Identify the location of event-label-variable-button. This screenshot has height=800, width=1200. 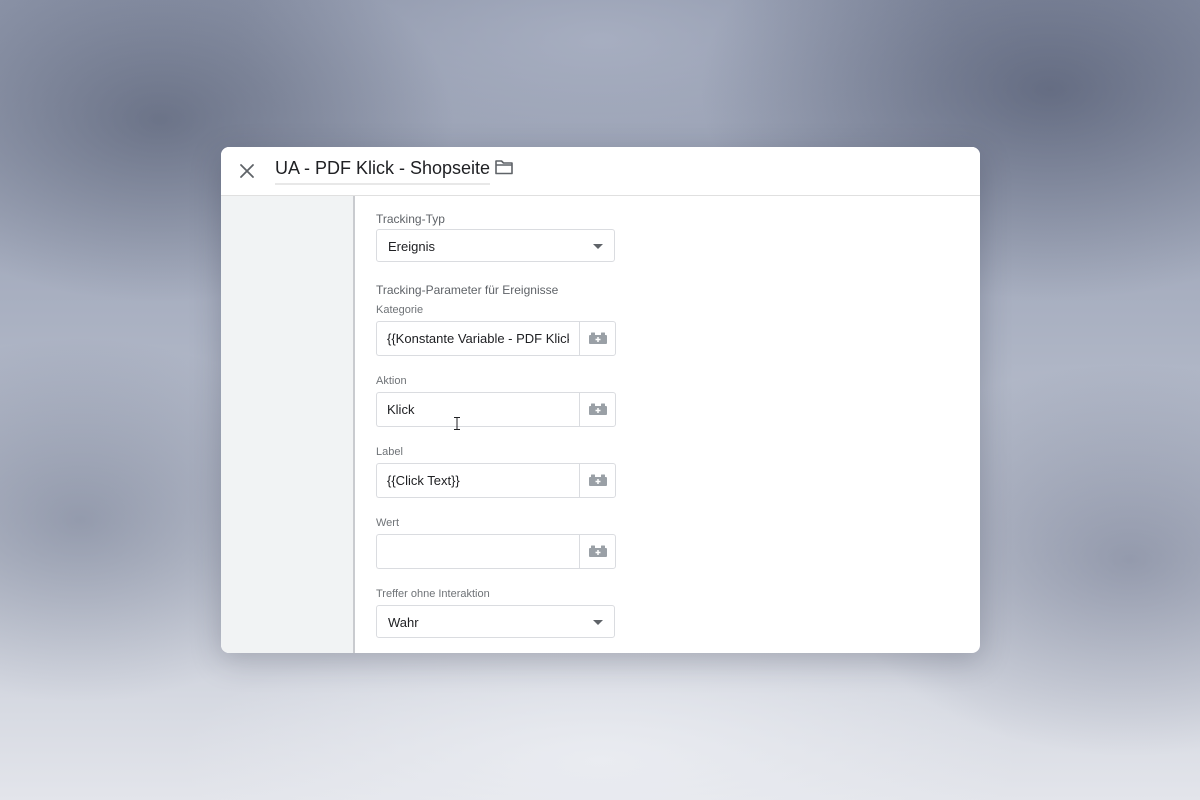
(597, 480).